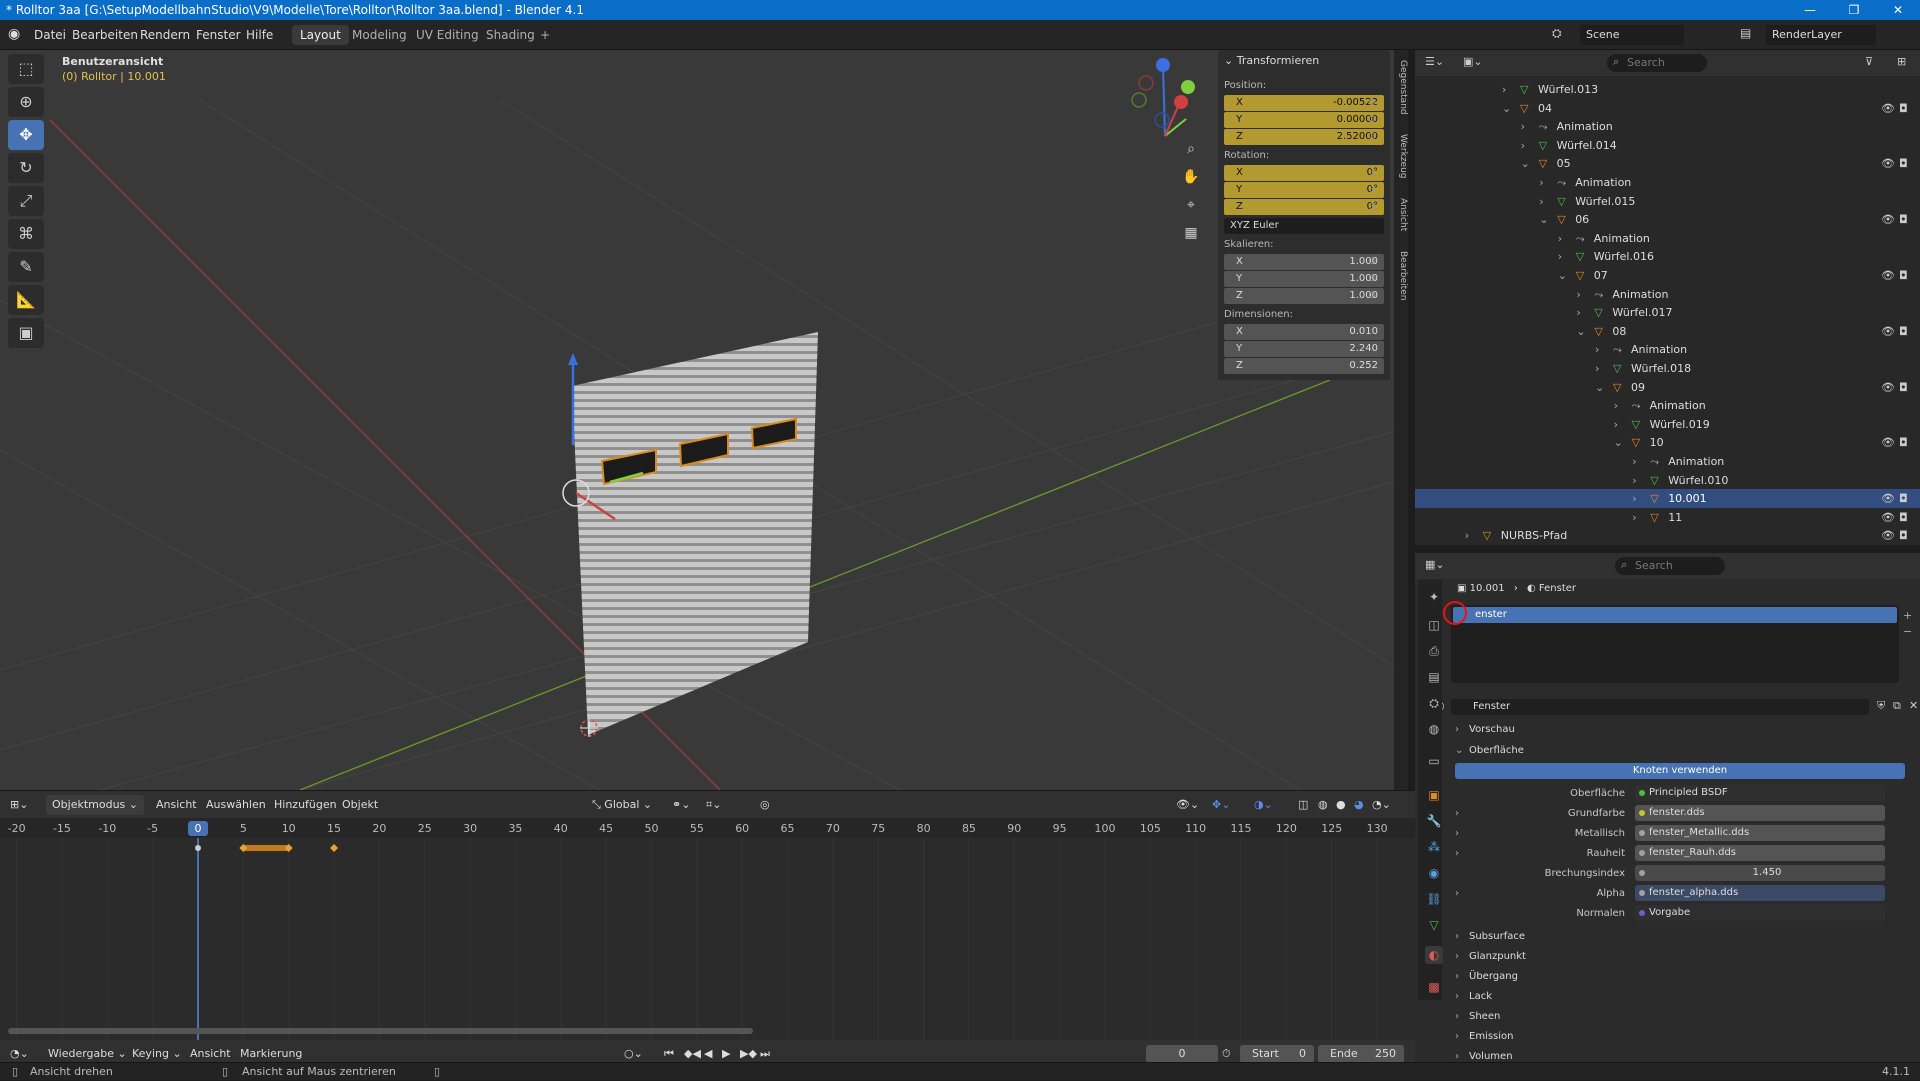  Describe the element at coordinates (1341, 805) in the screenshot. I see `solid-shading-icon: ●` at that location.